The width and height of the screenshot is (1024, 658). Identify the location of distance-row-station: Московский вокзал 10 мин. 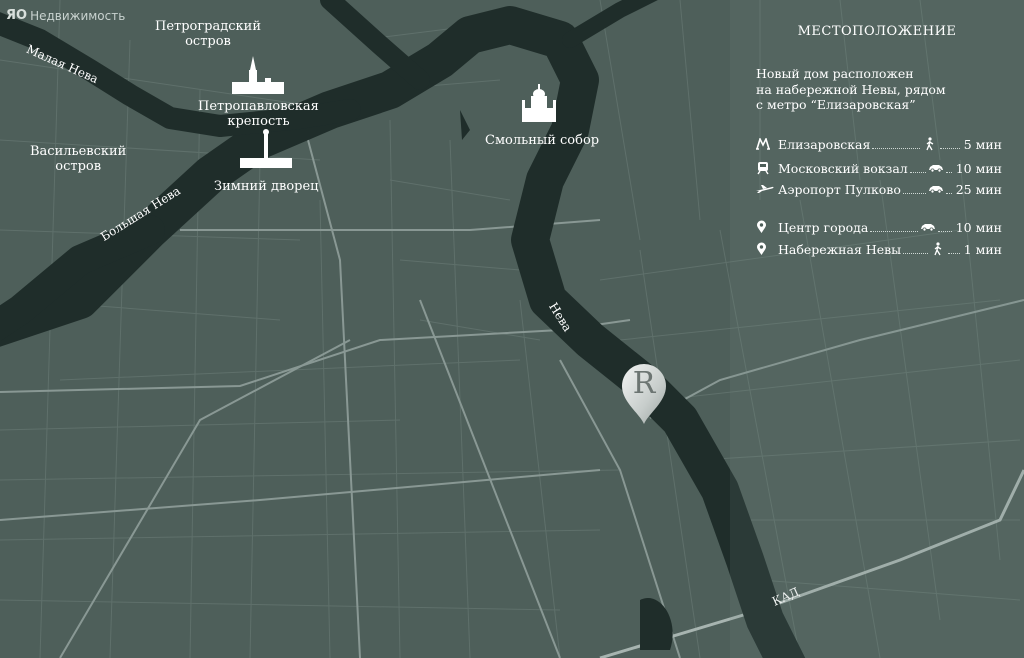
(879, 168).